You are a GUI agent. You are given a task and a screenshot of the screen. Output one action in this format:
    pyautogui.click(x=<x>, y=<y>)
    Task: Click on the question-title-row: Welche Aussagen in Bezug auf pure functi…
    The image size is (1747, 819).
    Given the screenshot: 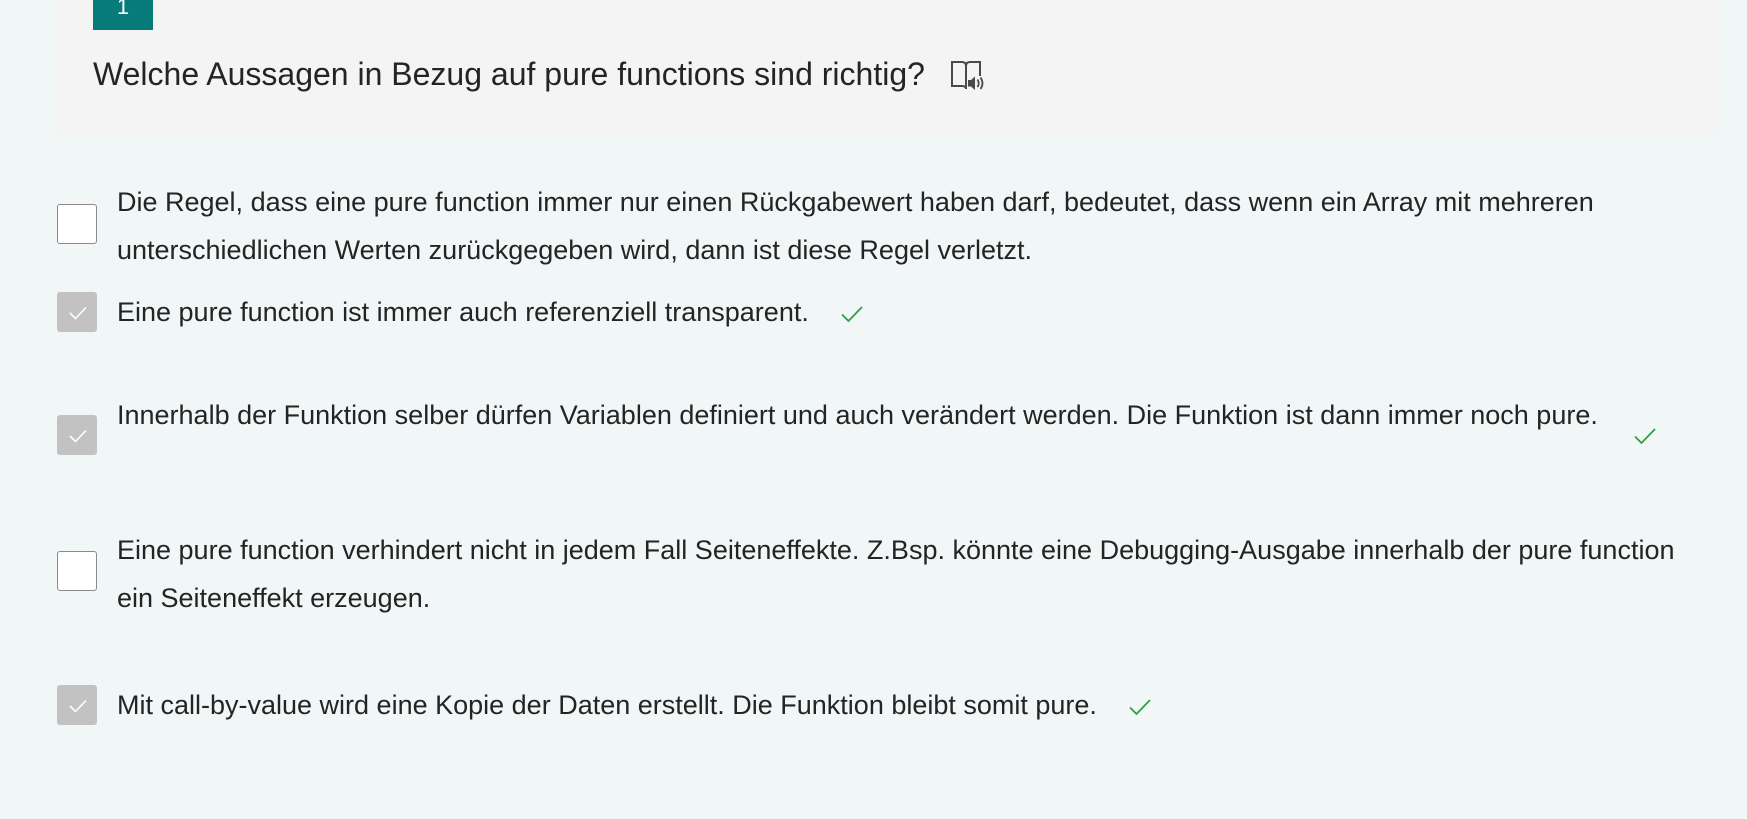 What is the action you would take?
    pyautogui.click(x=539, y=74)
    